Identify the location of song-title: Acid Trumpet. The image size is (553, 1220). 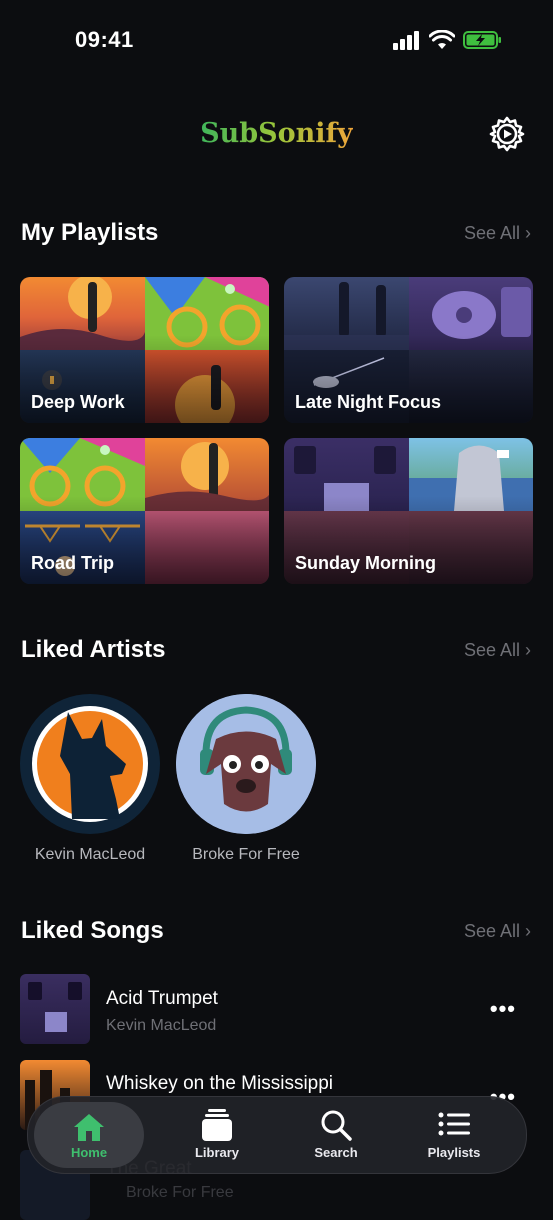
(162, 998).